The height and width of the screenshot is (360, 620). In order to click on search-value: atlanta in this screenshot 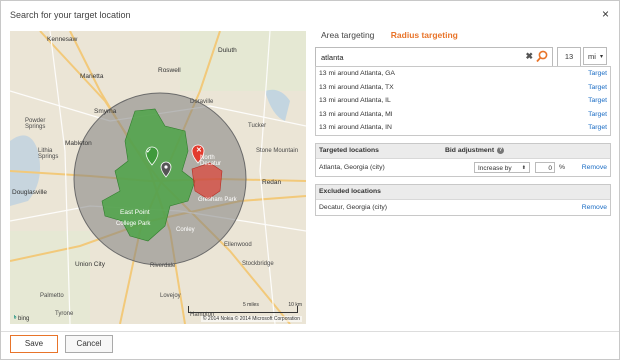, I will do `click(332, 57)`.